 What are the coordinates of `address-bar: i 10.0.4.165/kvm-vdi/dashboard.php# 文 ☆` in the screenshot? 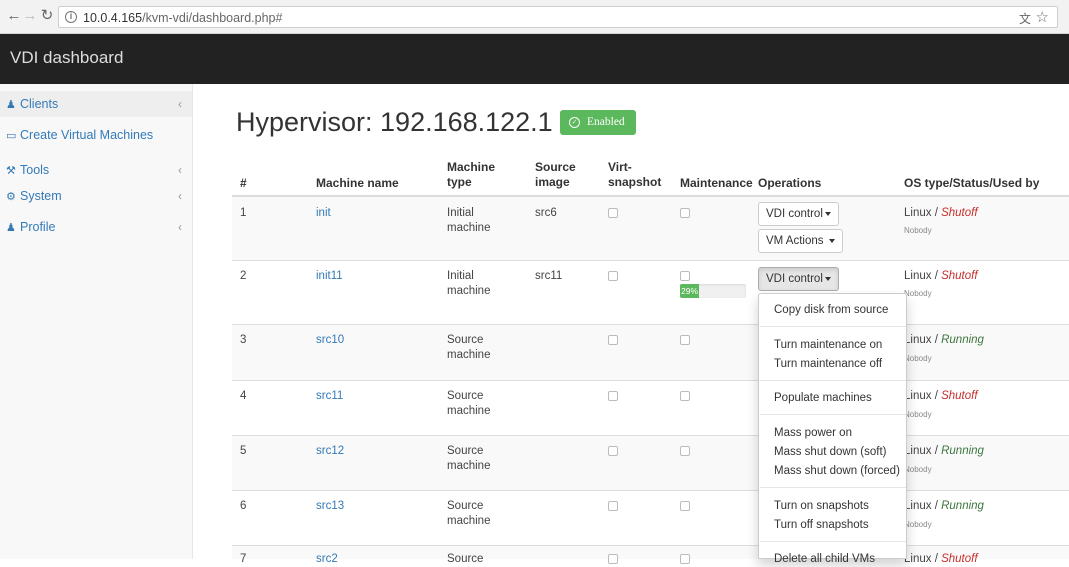 It's located at (558, 17).